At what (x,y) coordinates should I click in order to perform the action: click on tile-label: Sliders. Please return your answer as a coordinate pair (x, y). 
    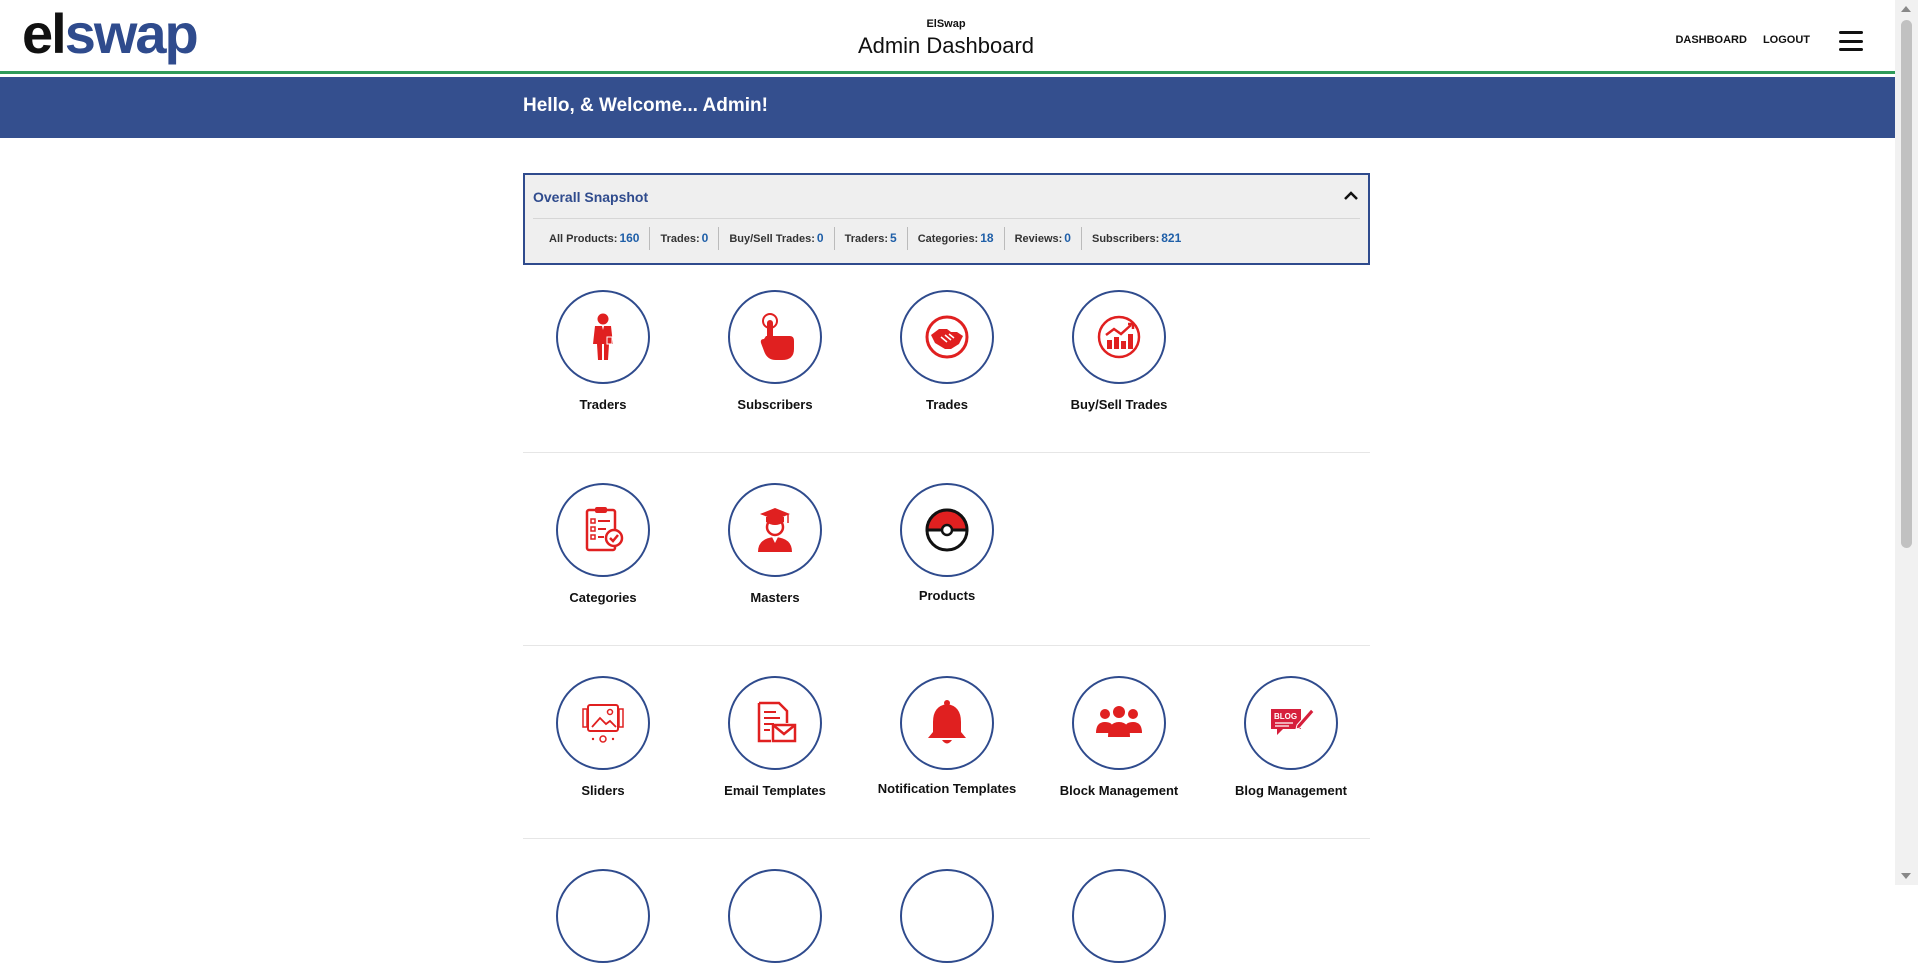
    Looking at the image, I should click on (603, 790).